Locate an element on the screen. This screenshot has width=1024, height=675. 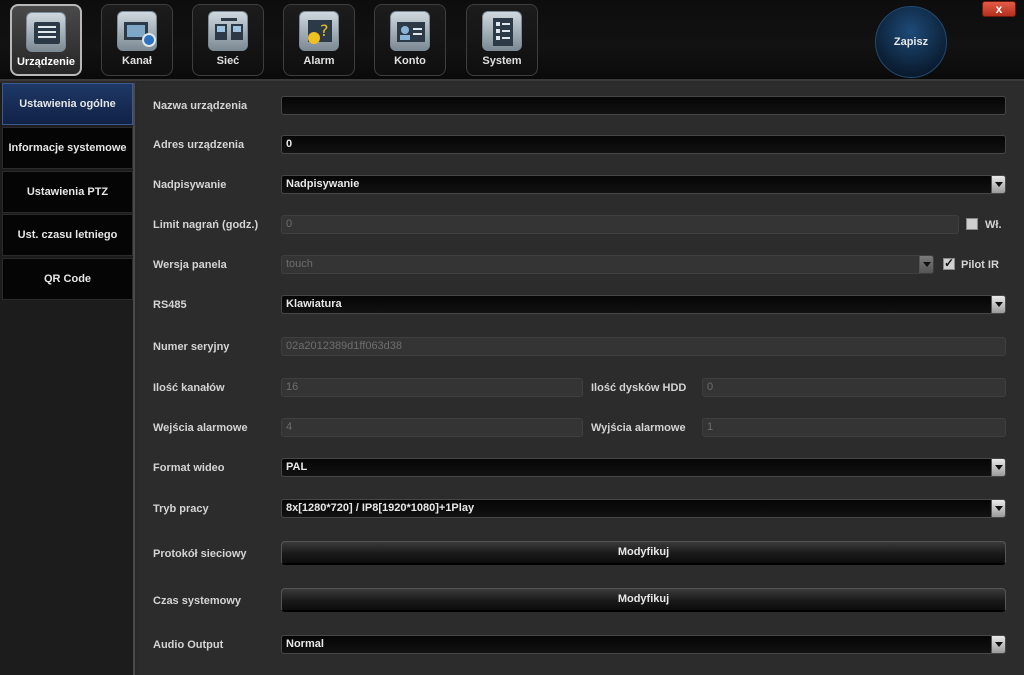
sidebar-item-daylight-saving: Ust. czasu letniego is located at coordinates (67, 235).